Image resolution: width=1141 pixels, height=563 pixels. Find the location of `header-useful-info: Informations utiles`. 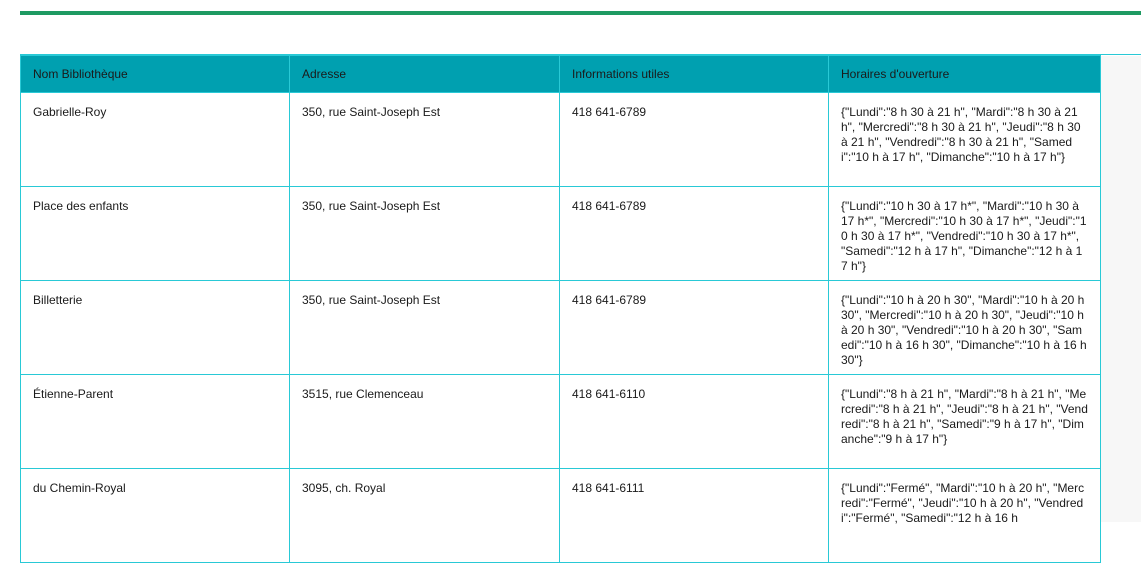

header-useful-info: Informations utiles is located at coordinates (694, 74).